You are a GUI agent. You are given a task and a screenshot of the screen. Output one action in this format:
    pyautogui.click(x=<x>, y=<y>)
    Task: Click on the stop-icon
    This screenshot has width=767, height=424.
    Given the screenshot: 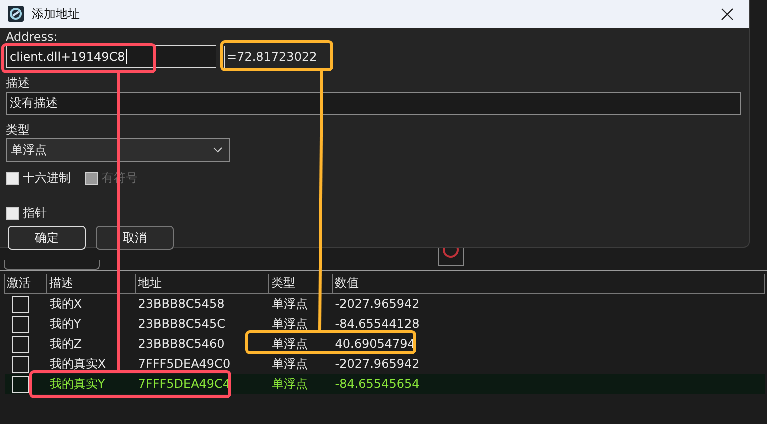 What is the action you would take?
    pyautogui.click(x=451, y=258)
    